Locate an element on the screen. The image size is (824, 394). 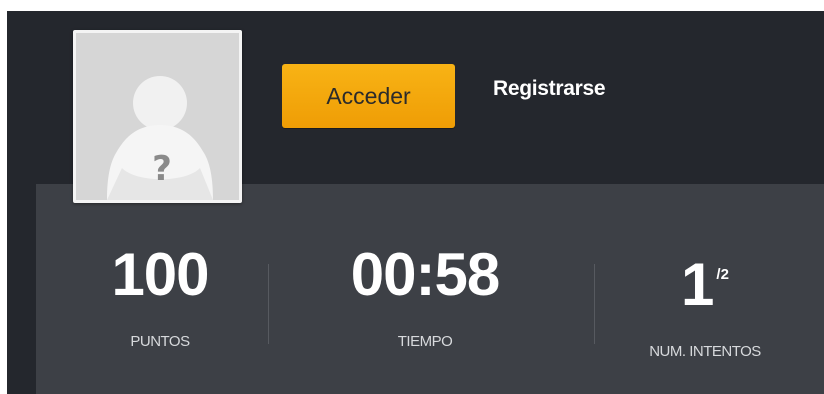
attempts-value: 1 is located at coordinates (697, 284).